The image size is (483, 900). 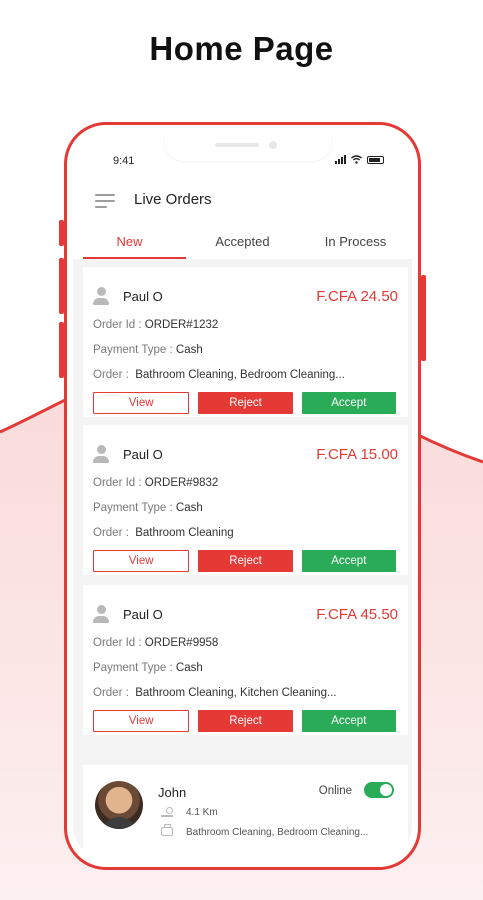 I want to click on hamburger-icon, so click(x=105, y=201).